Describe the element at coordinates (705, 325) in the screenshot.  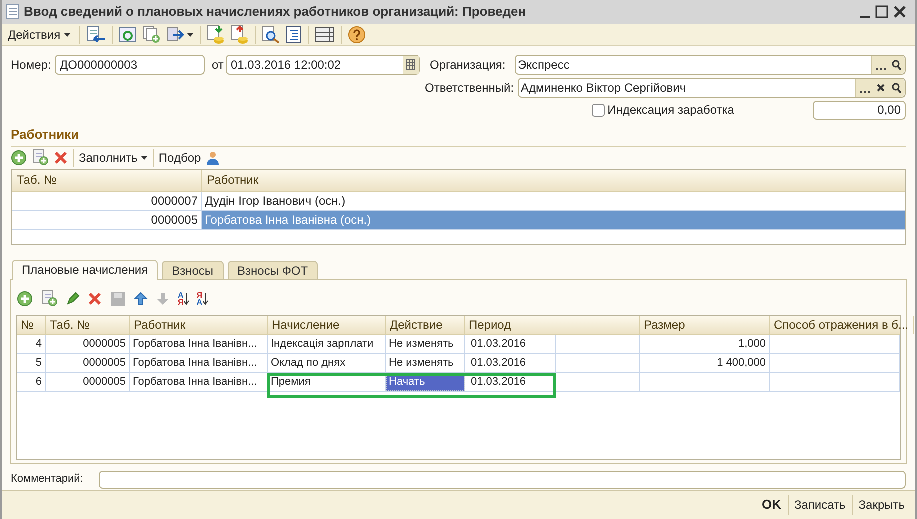
I see `column-header: Размер` at that location.